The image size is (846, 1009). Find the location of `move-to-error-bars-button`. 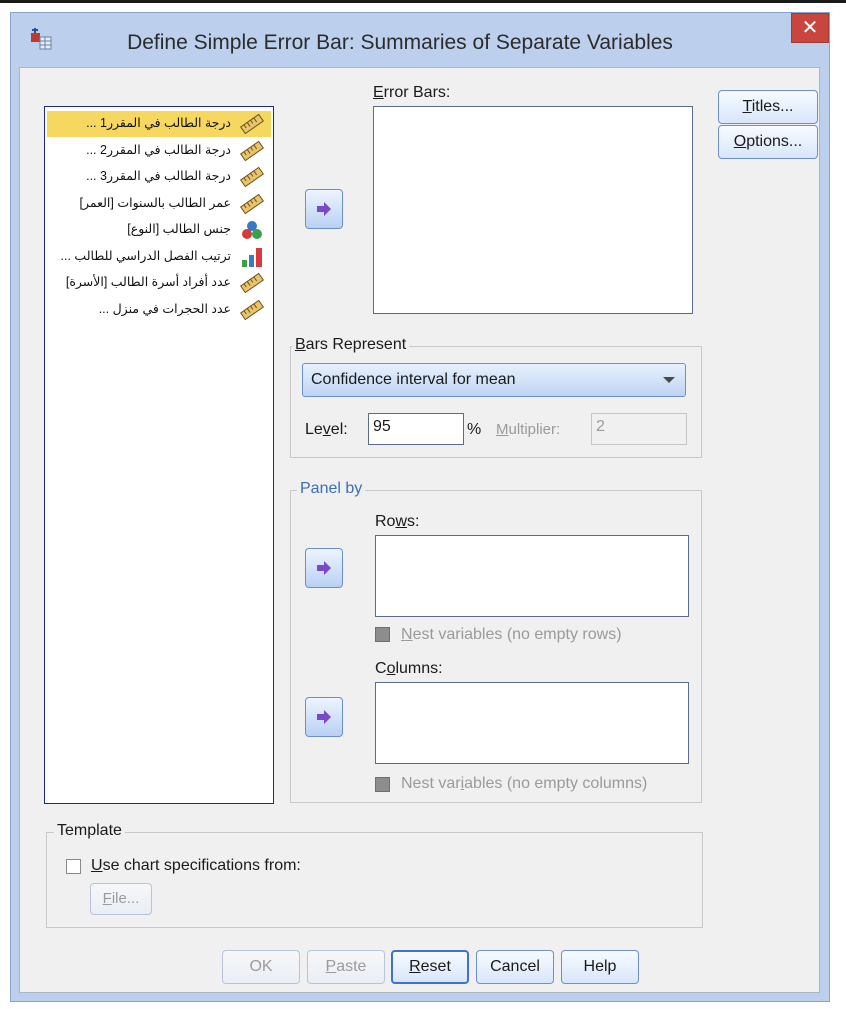

move-to-error-bars-button is located at coordinates (324, 209).